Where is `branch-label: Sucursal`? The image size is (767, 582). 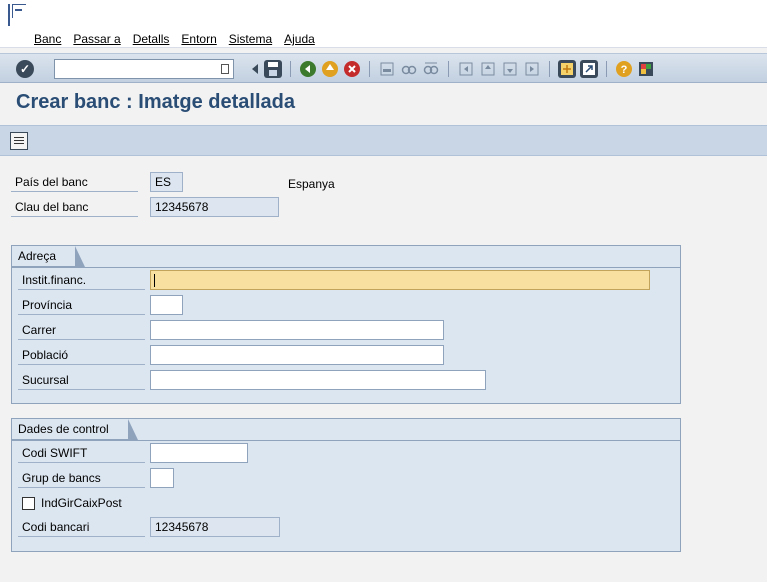 branch-label: Sucursal is located at coordinates (81, 380).